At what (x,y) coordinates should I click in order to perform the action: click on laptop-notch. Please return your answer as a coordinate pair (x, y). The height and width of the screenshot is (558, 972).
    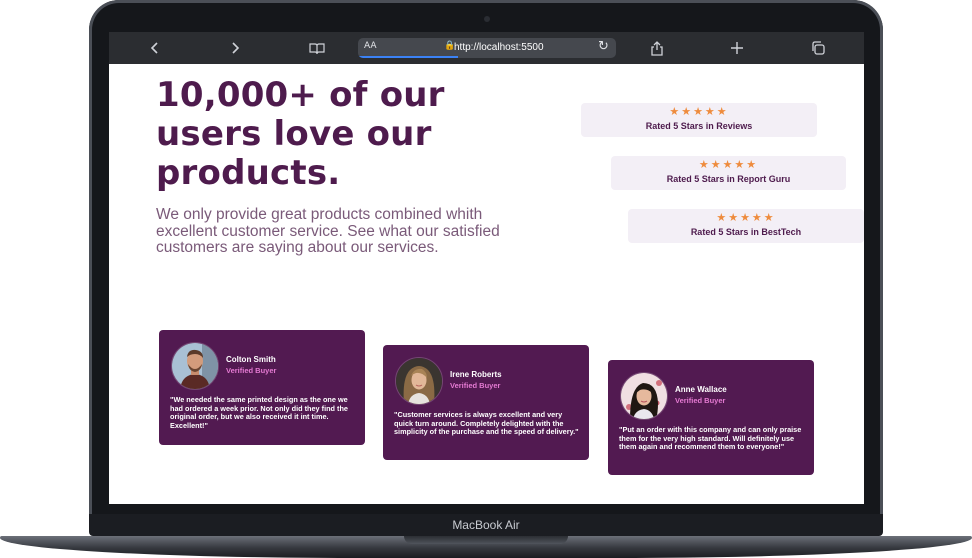
    Looking at the image, I should click on (486, 540).